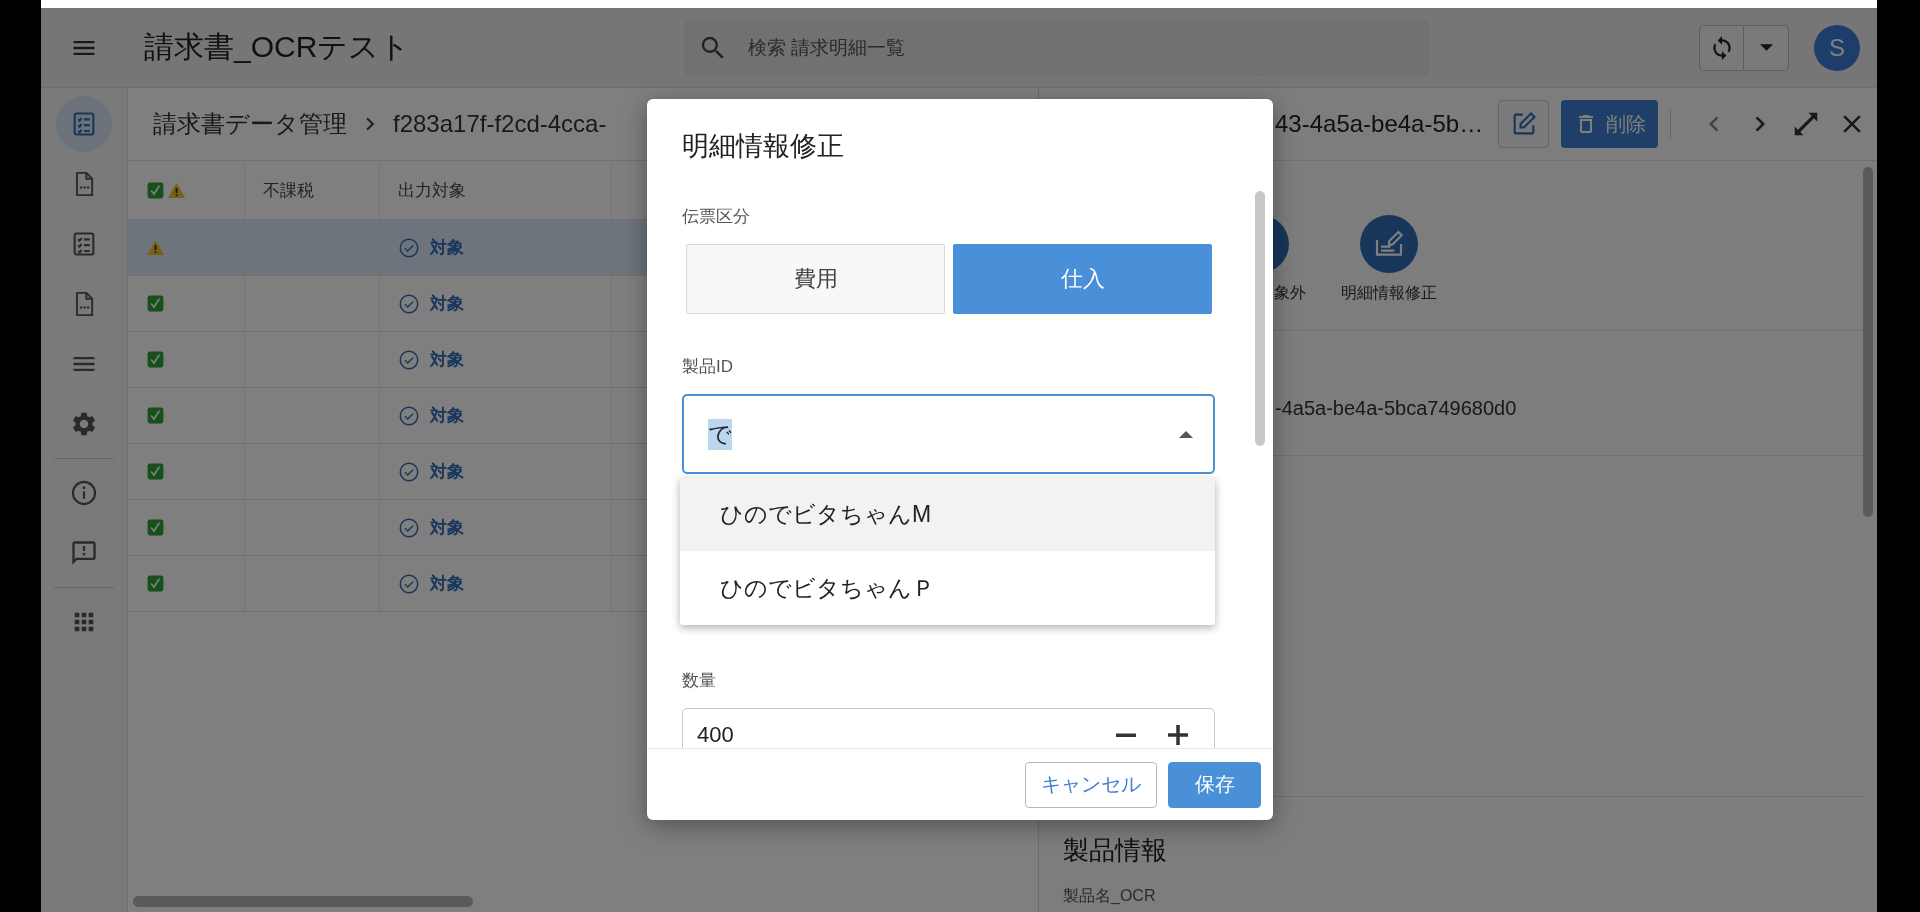  What do you see at coordinates (1087, 47) in the screenshot?
I see `search-field: 検索 請求明細一覧` at bounding box center [1087, 47].